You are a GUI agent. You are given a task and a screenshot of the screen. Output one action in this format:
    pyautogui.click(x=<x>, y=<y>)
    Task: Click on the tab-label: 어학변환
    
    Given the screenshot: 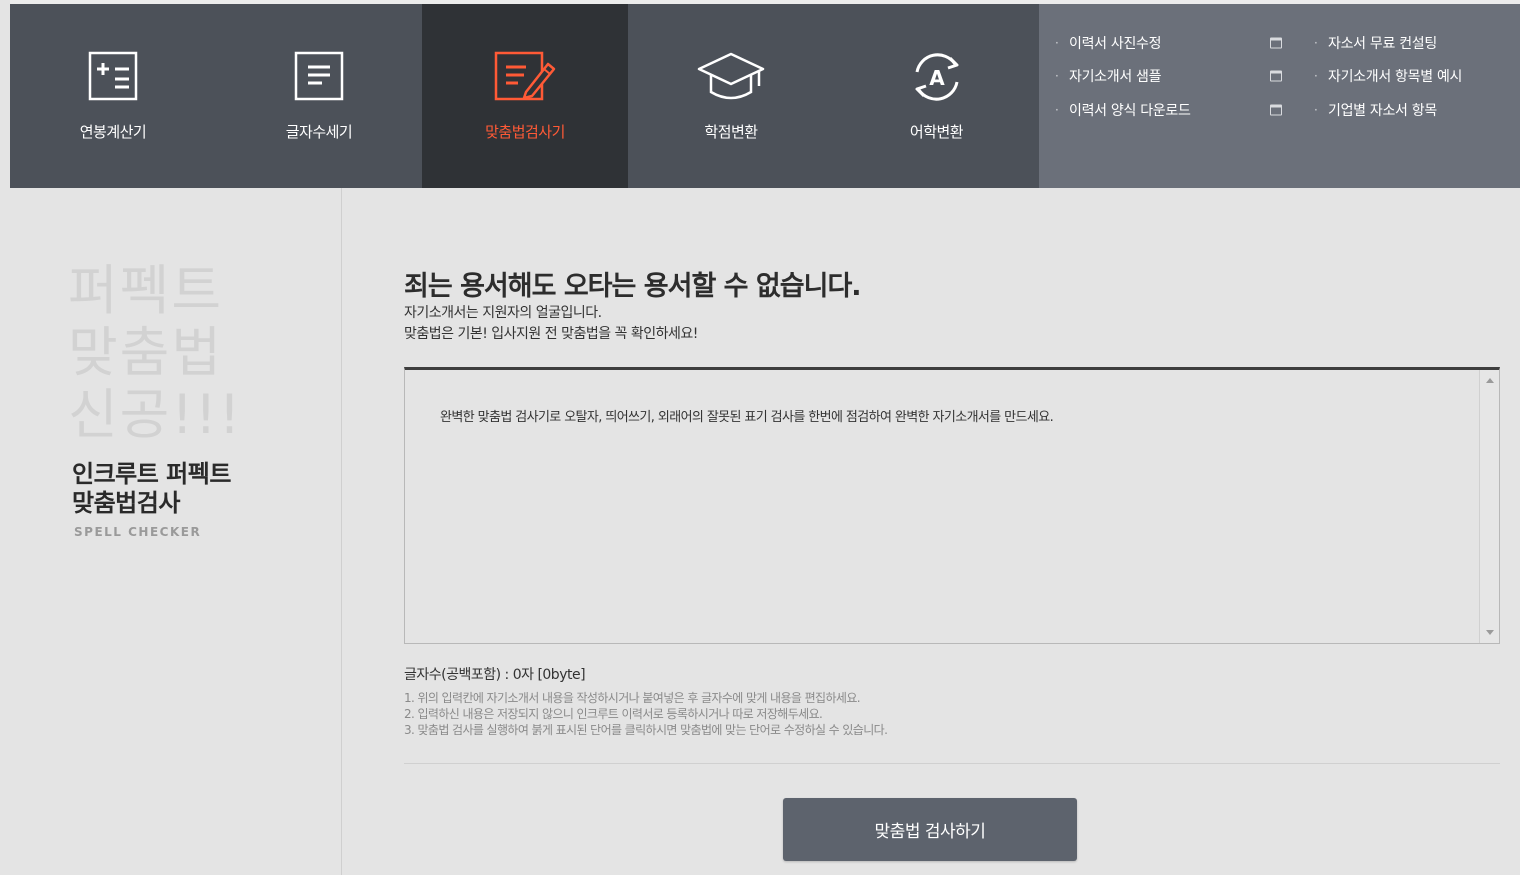 What is the action you would take?
    pyautogui.click(x=936, y=132)
    